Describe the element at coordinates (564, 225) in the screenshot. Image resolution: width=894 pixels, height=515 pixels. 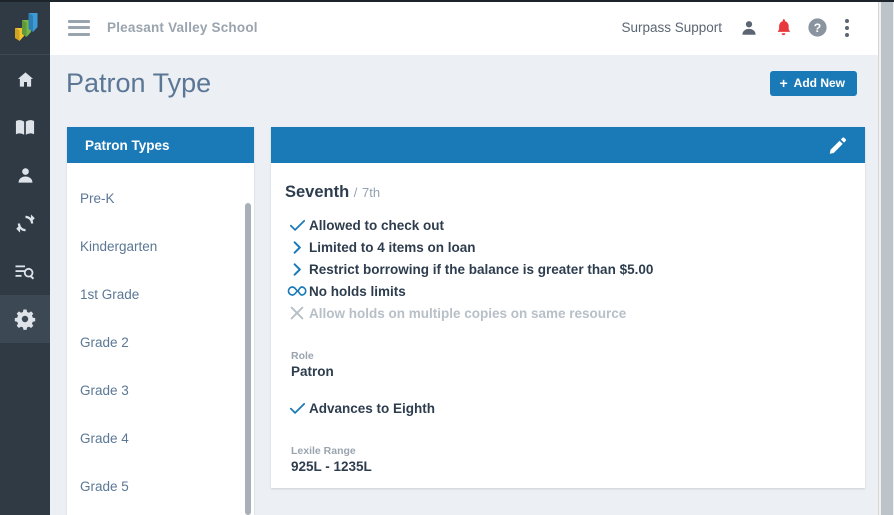
I see `attribute-row-check-out: Allowed to check out` at that location.